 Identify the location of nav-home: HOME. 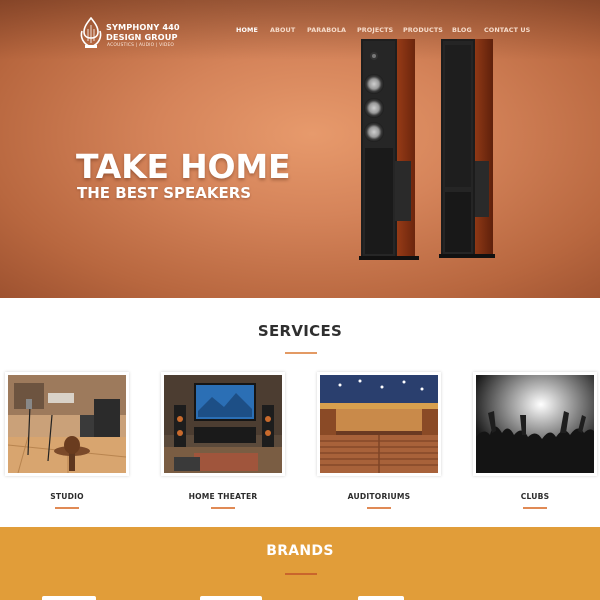
(247, 30).